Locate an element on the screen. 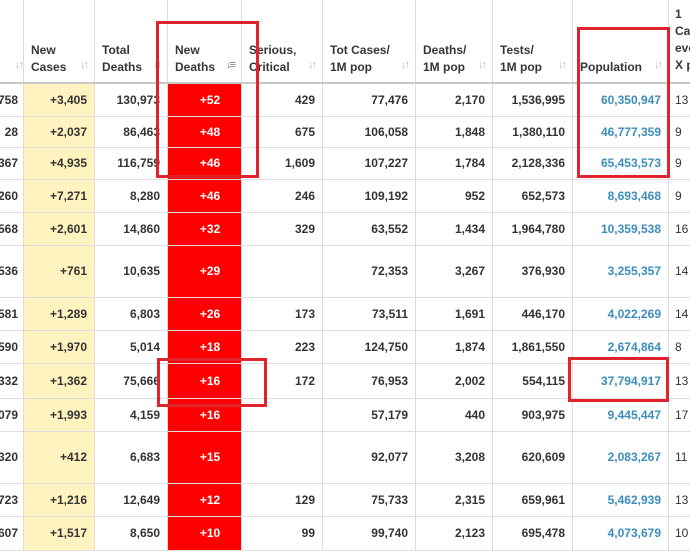  sort-descending-icon: ↓≡ is located at coordinates (231, 65).